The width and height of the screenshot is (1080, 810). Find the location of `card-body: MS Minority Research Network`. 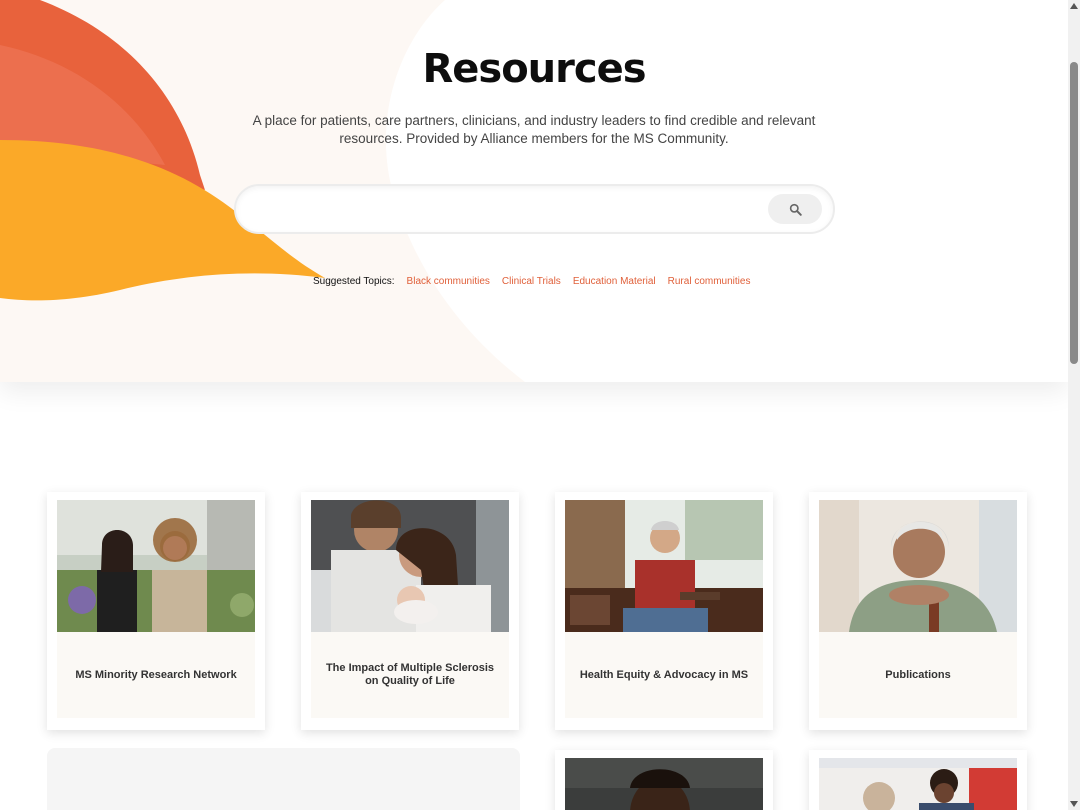

card-body: MS Minority Research Network is located at coordinates (156, 675).